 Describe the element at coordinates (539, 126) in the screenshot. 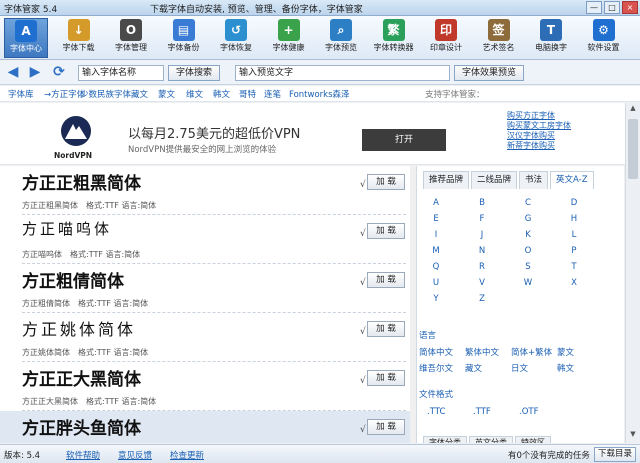

I see `ad-link: 购买蒙文工房字体` at that location.